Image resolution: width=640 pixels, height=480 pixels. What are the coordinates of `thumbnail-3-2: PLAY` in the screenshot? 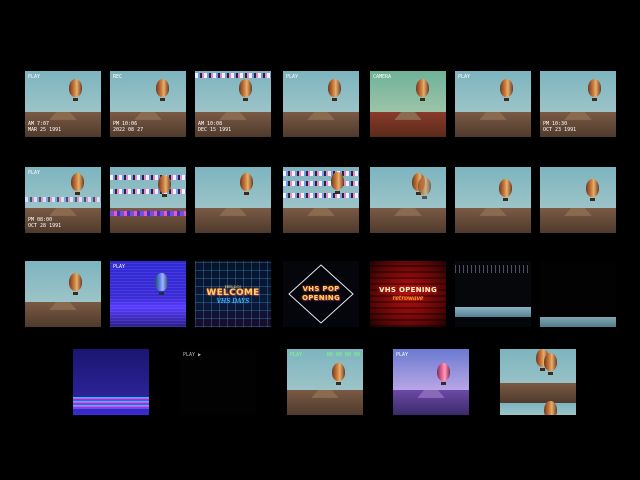 It's located at (148, 294).